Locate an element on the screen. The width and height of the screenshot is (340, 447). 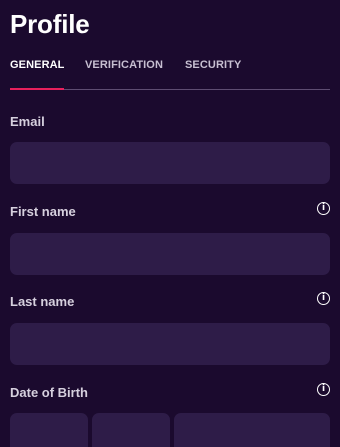
tab-verification: VERIFICATION is located at coordinates (124, 74).